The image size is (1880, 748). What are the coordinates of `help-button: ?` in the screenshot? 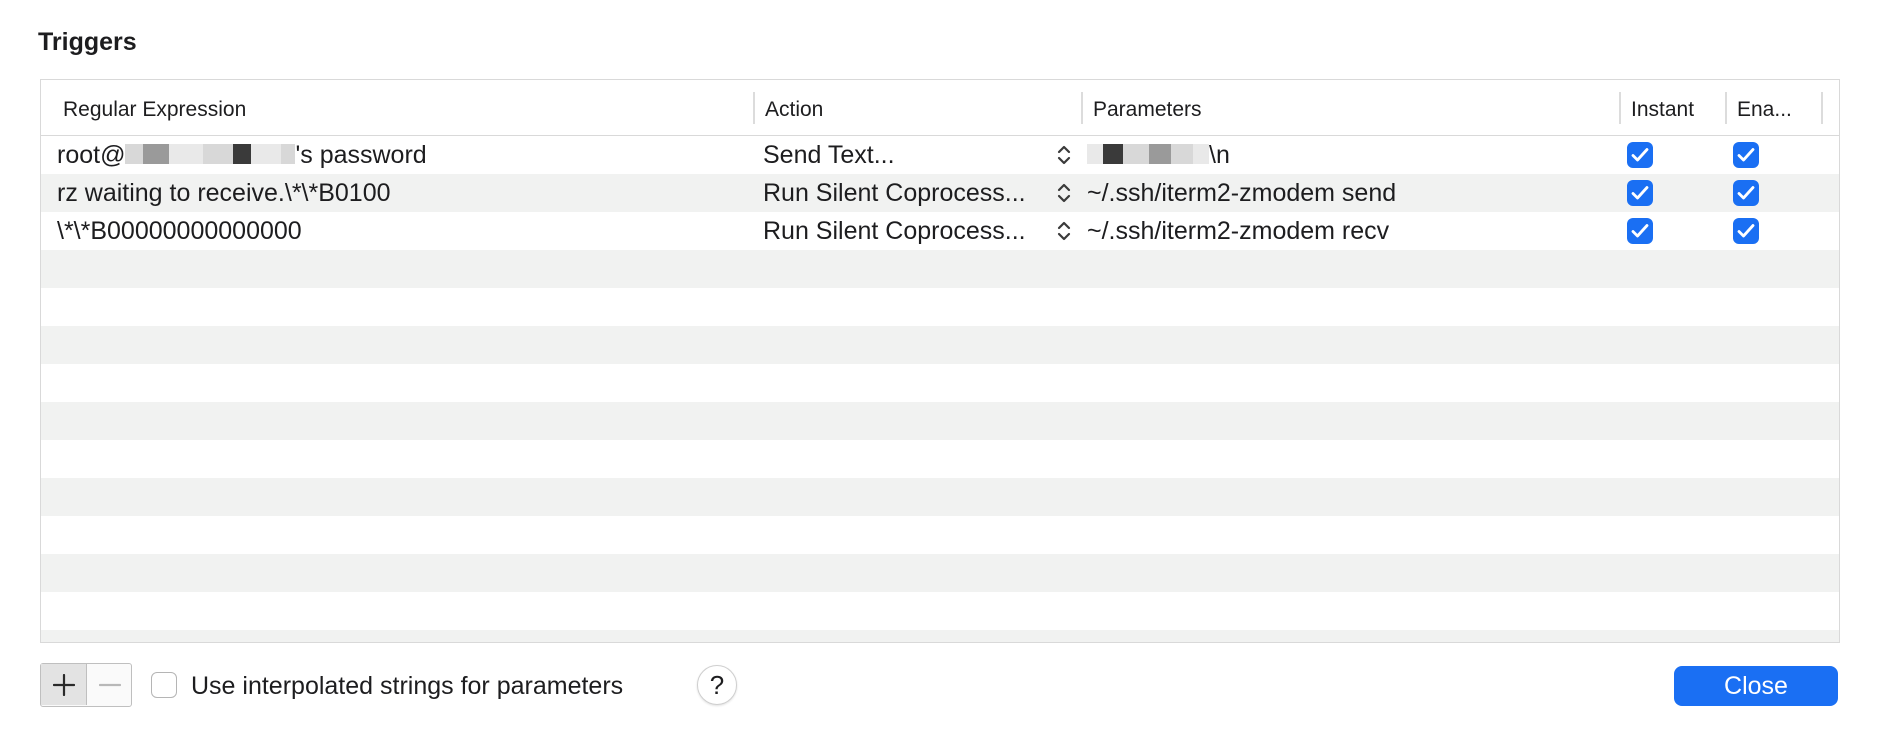 It's located at (717, 685).